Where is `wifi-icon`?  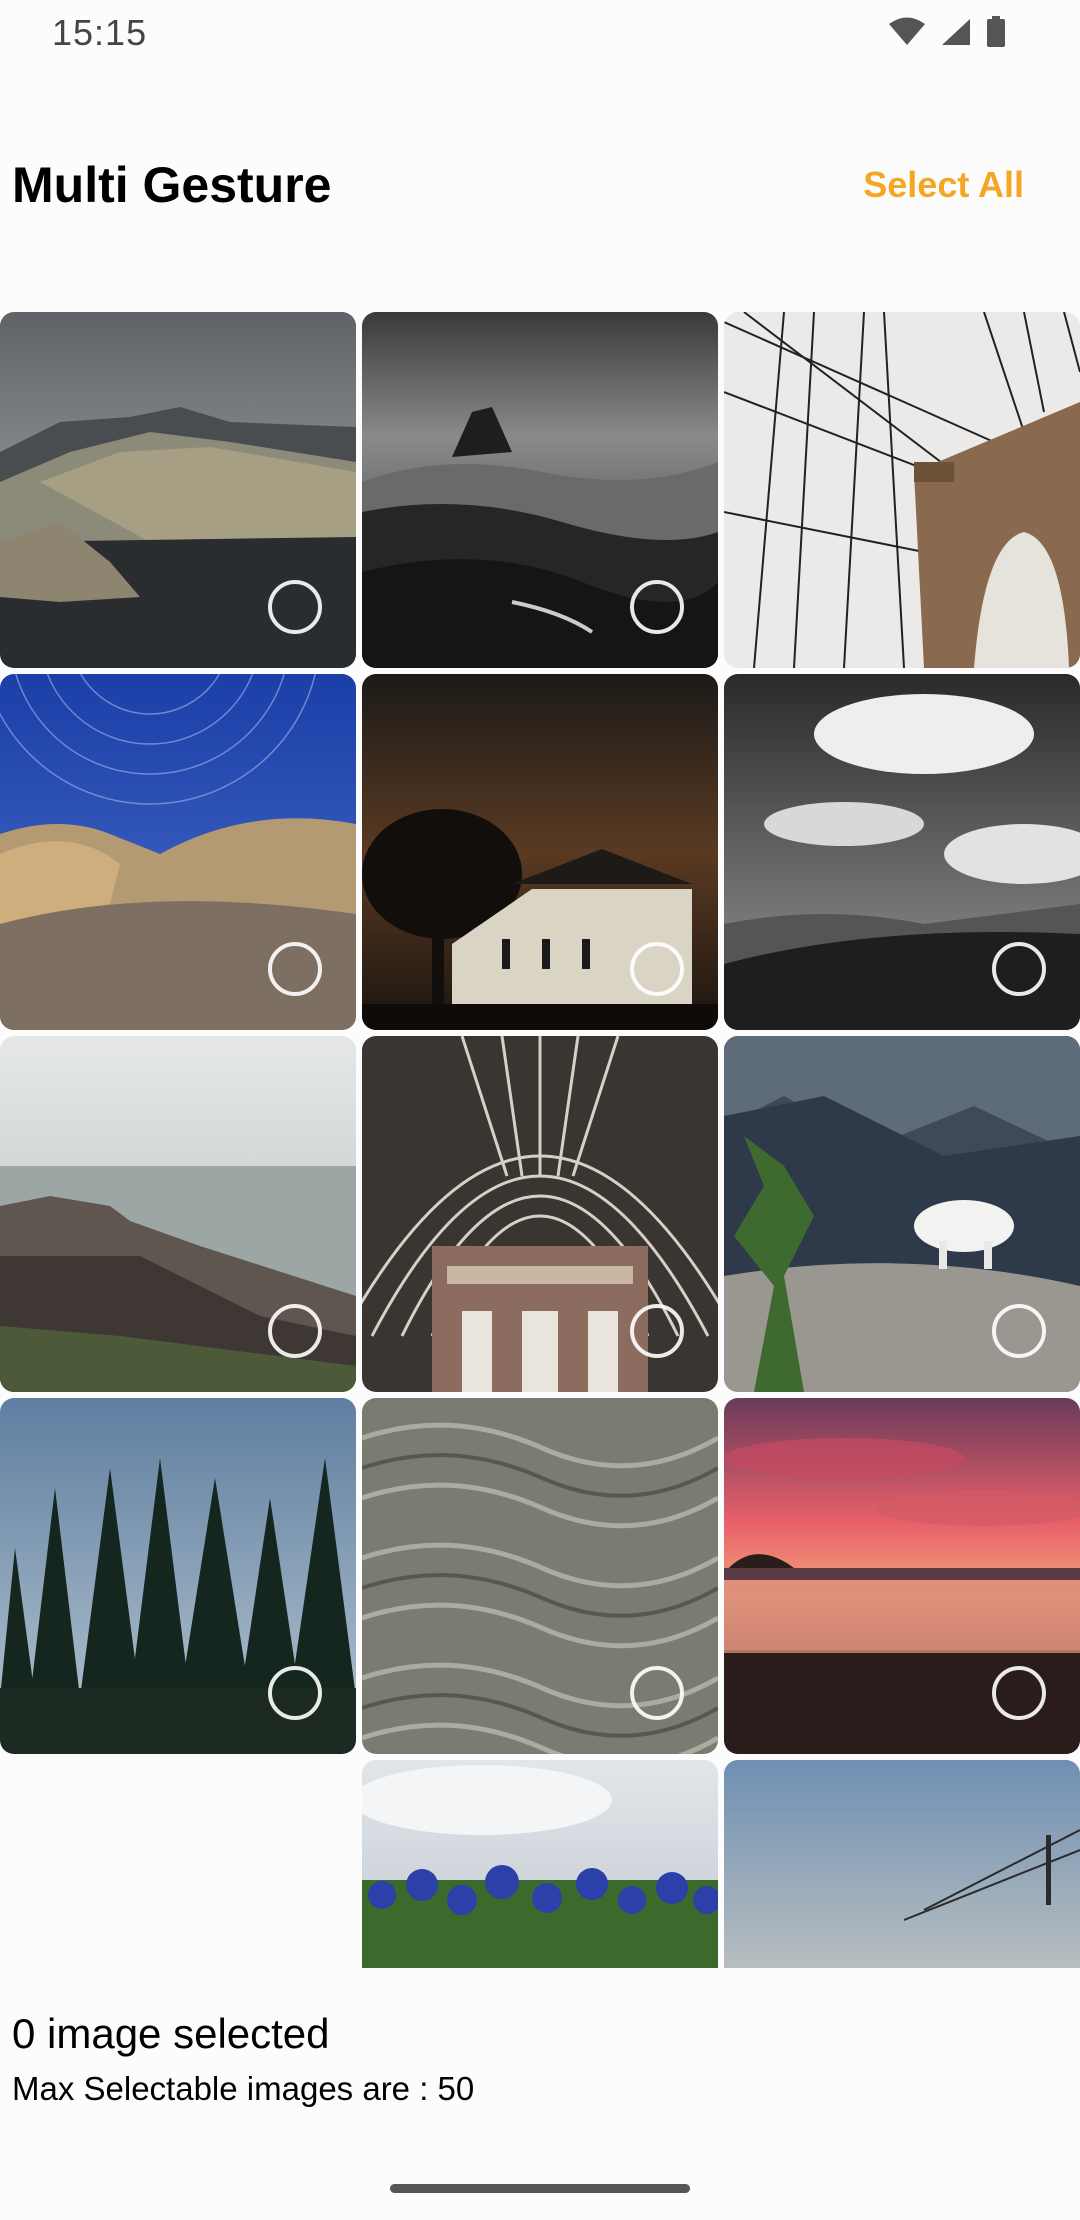 wifi-icon is located at coordinates (907, 31).